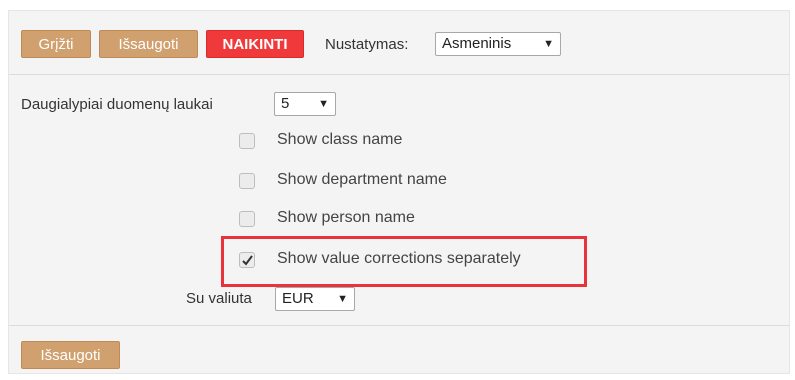 This screenshot has height=380, width=795. Describe the element at coordinates (305, 104) in the screenshot. I see `multi-fields-select: 5 ▼` at that location.